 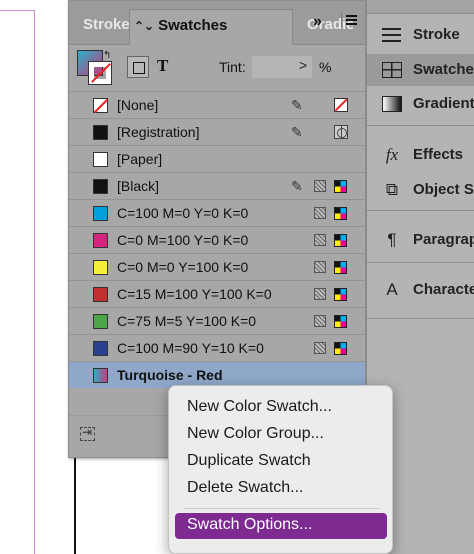 I want to click on swatch-row: [Black] ✎, so click(x=217, y=185).